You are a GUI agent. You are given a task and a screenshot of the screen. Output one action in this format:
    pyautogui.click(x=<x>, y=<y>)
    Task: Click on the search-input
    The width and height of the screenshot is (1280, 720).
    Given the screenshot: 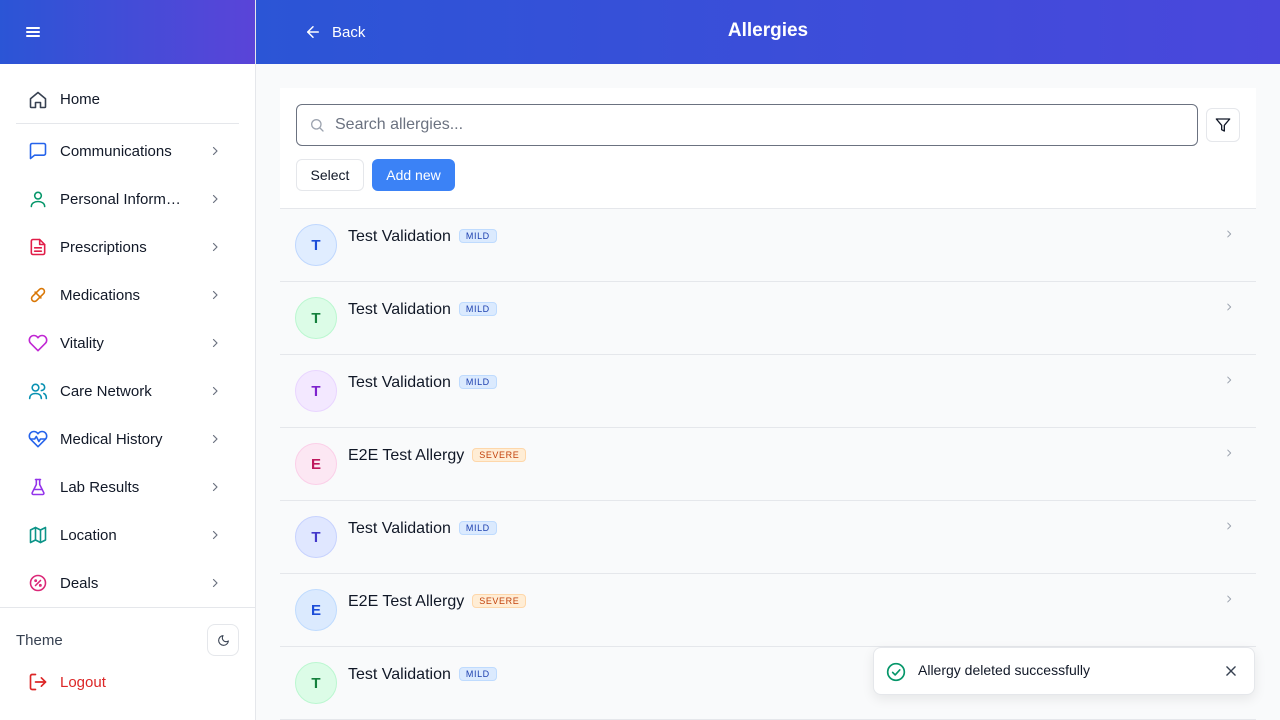 What is the action you would take?
    pyautogui.click(x=755, y=125)
    